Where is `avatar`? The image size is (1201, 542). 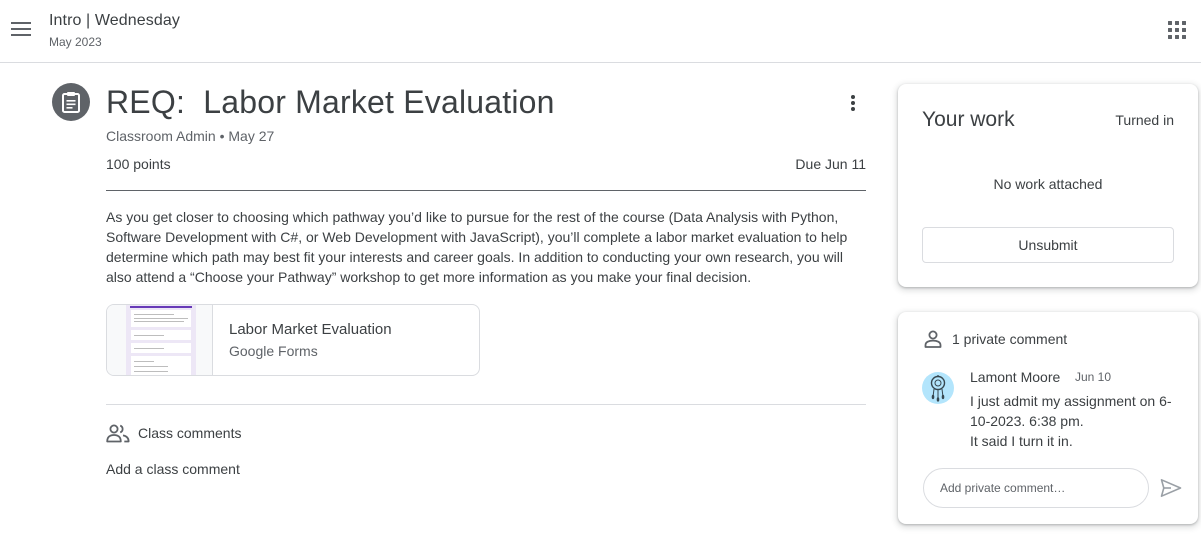 avatar is located at coordinates (938, 388).